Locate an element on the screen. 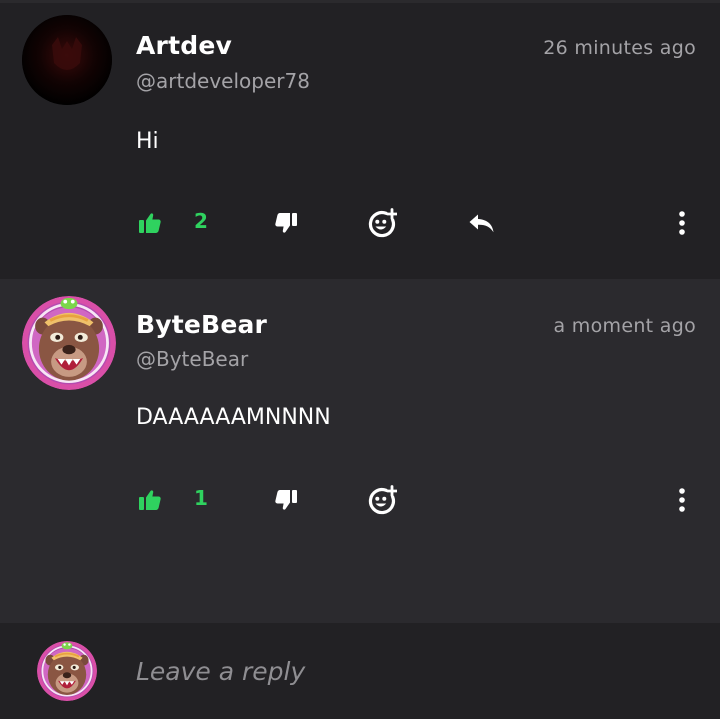 The image size is (720, 719). comment-timestamp: a moment ago is located at coordinates (624, 326).